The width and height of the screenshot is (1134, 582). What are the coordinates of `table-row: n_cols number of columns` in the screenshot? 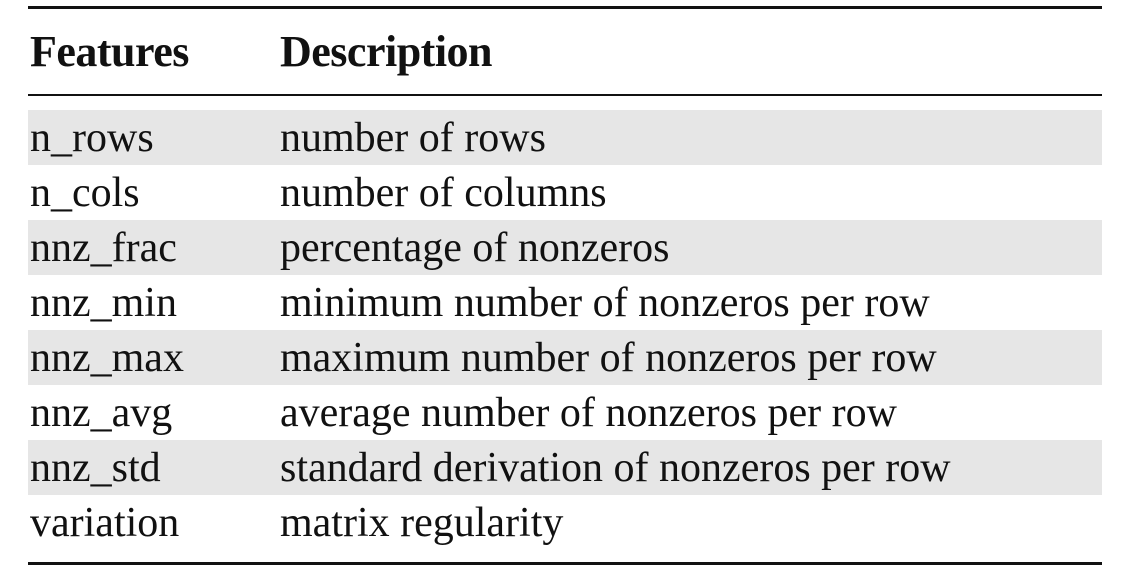 It's located at (565, 192).